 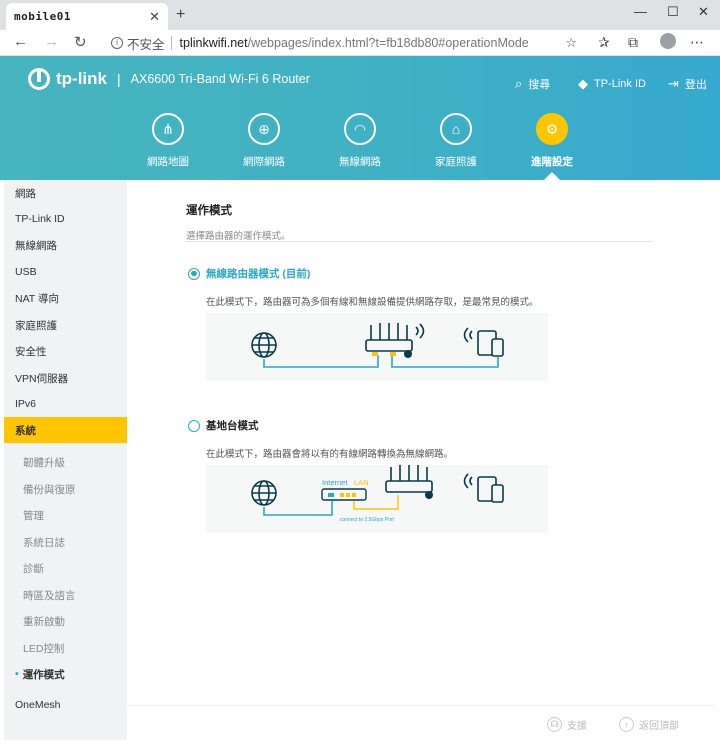 What do you see at coordinates (372, 302) in the screenshot?
I see `router-mode-description: 在此模式下，路由器可為多個有線和無線設備提供網路存取，是最常見的模式。` at bounding box center [372, 302].